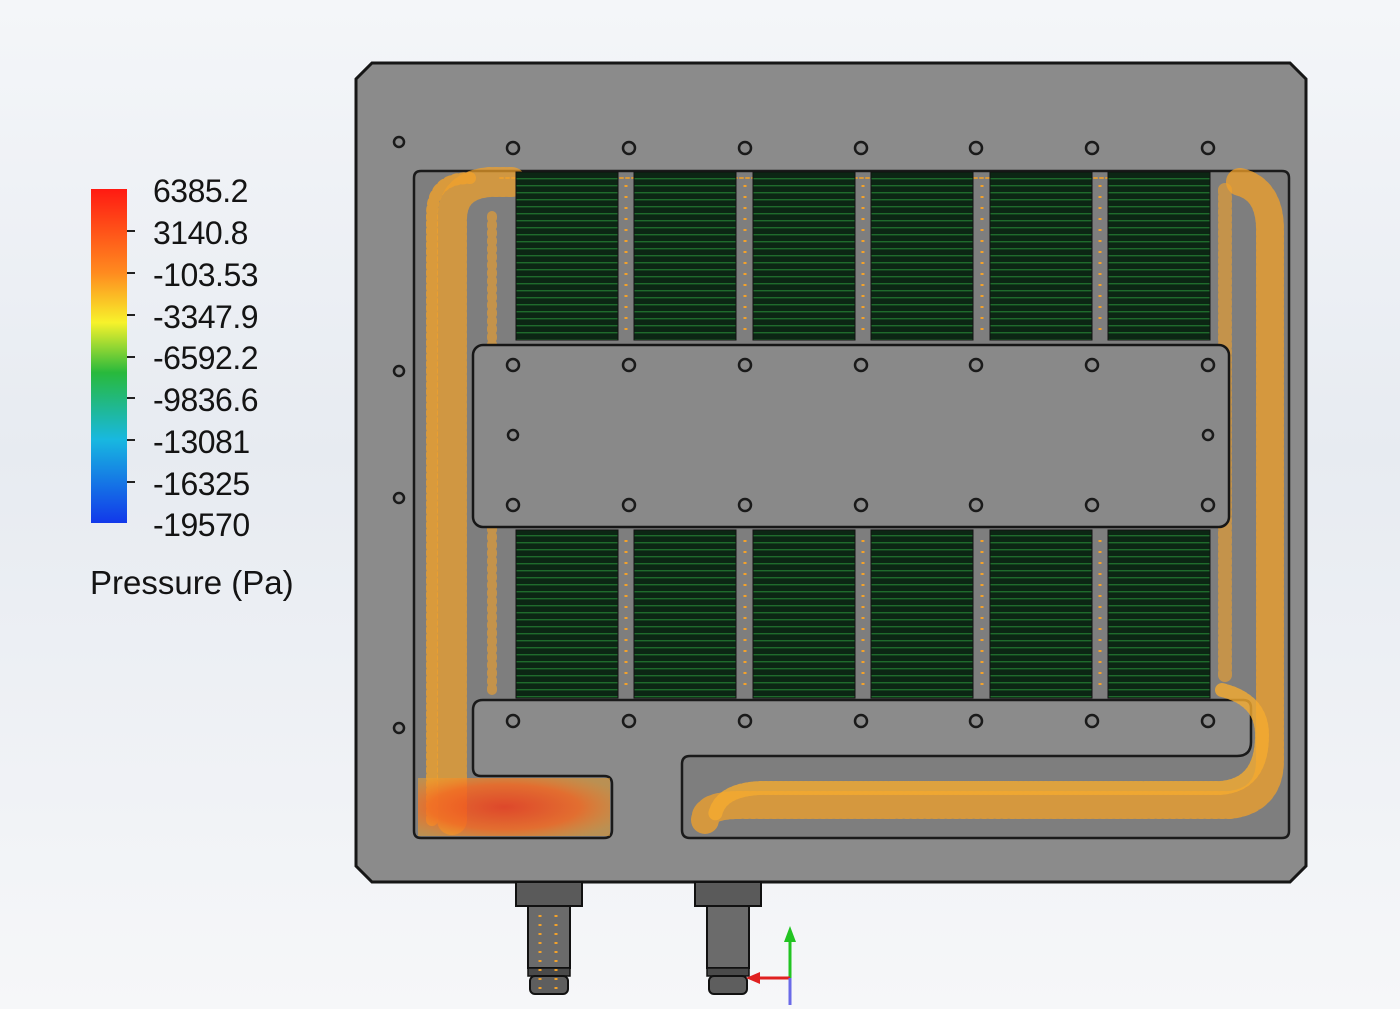 The height and width of the screenshot is (1009, 1400). I want to click on axis-triad-icon, so click(771, 965).